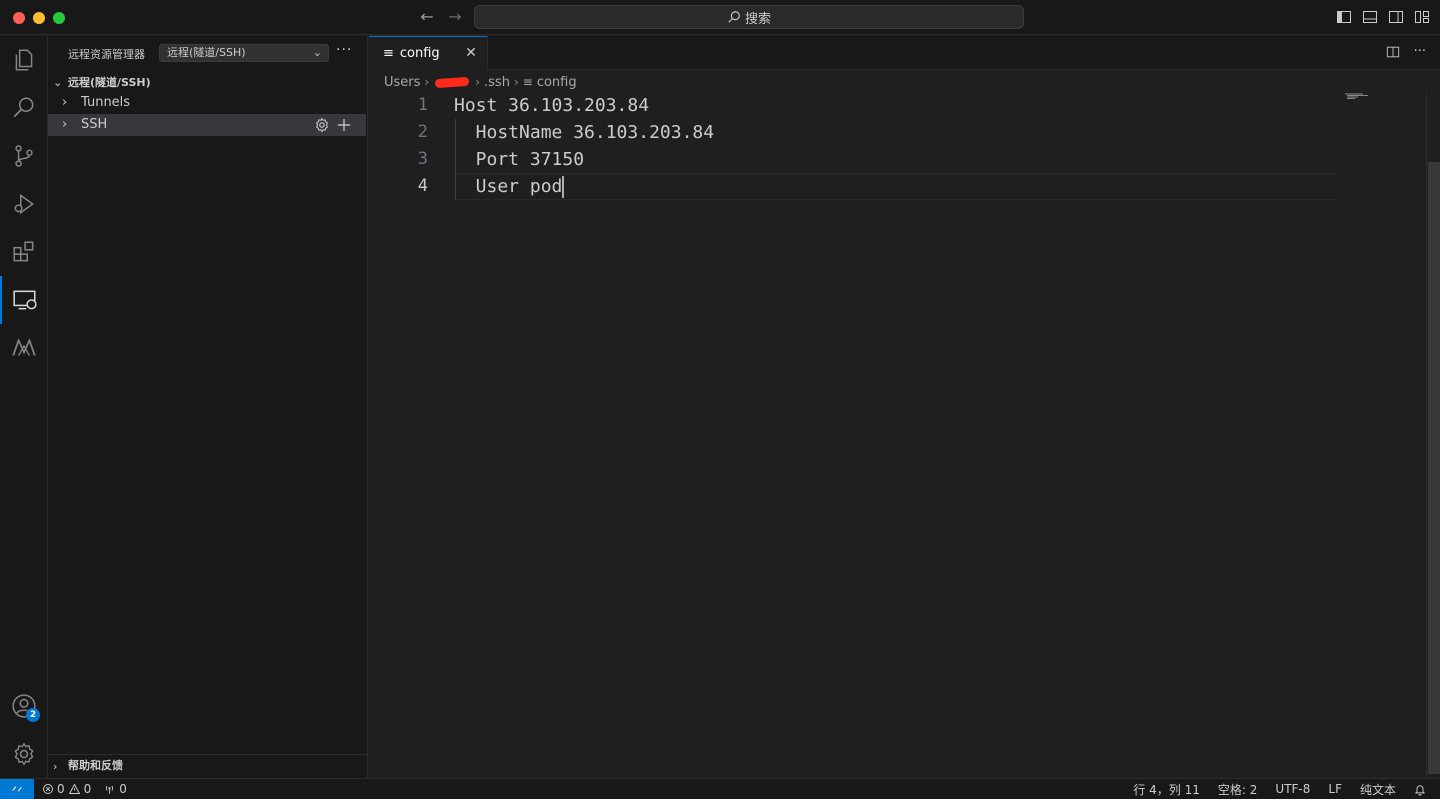 The width and height of the screenshot is (1440, 799). Describe the element at coordinates (869, 132) in the screenshot. I see `code-line: 2 HostName 36.103.203.84` at that location.